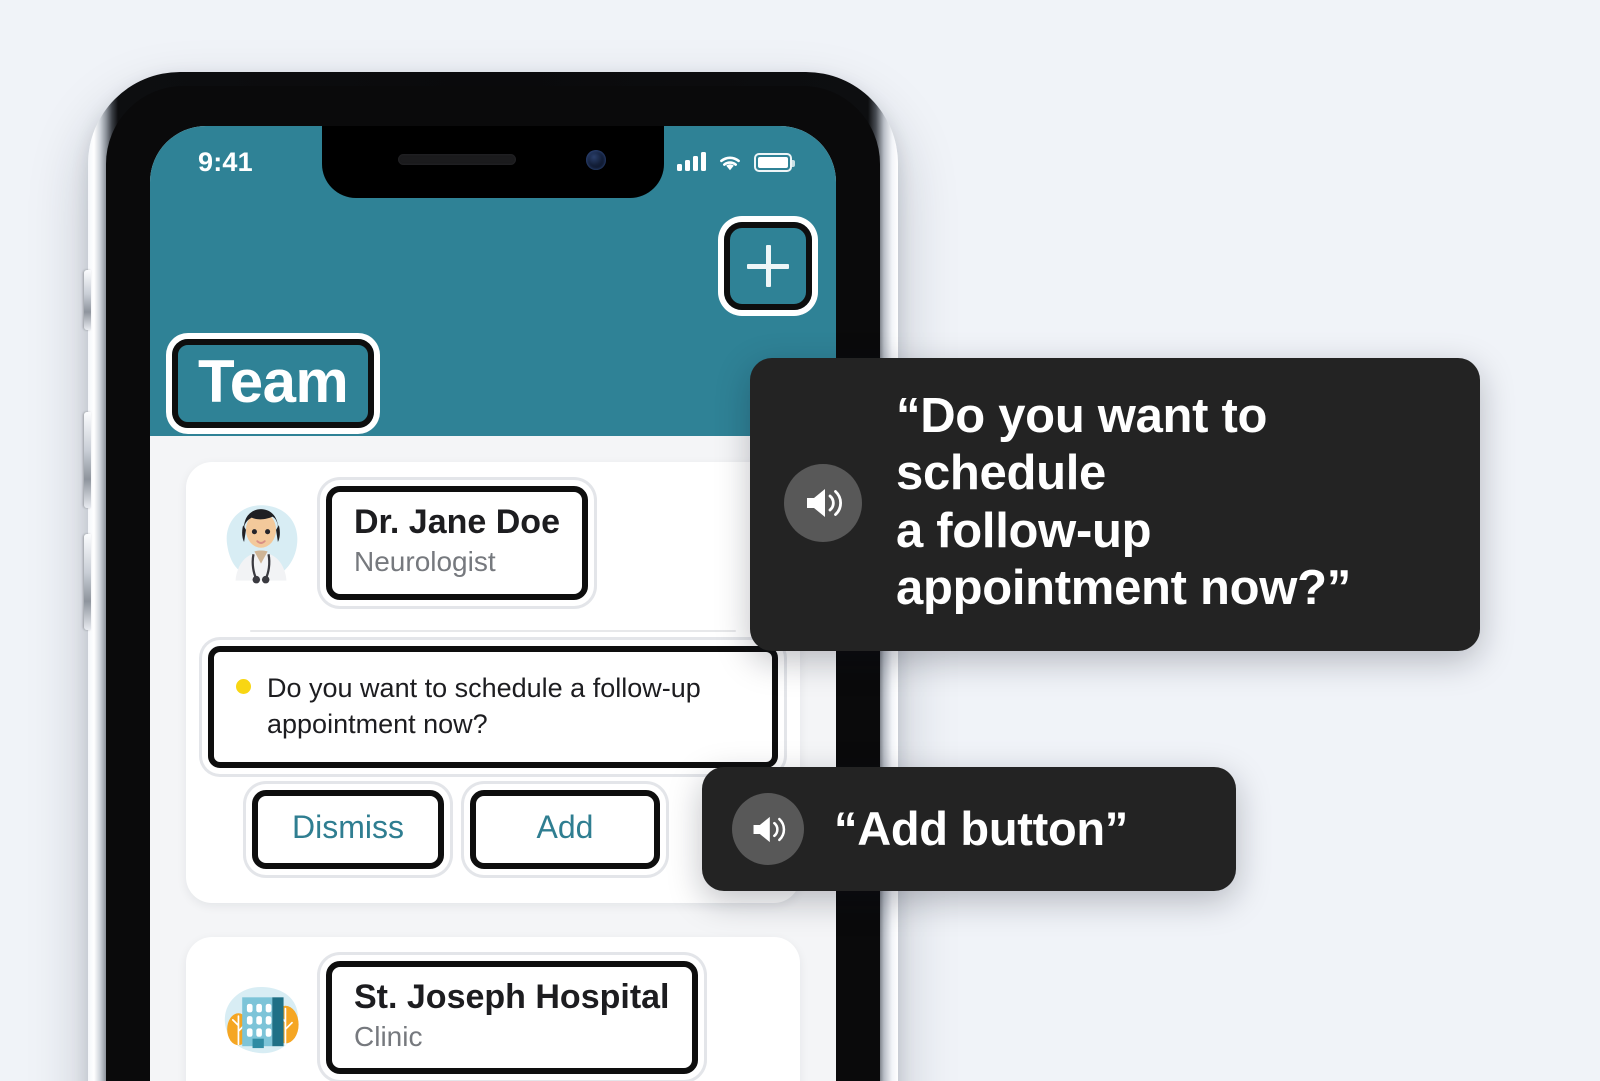 The height and width of the screenshot is (1081, 1600). Describe the element at coordinates (774, 162) in the screenshot. I see `battery-full-icon` at that location.